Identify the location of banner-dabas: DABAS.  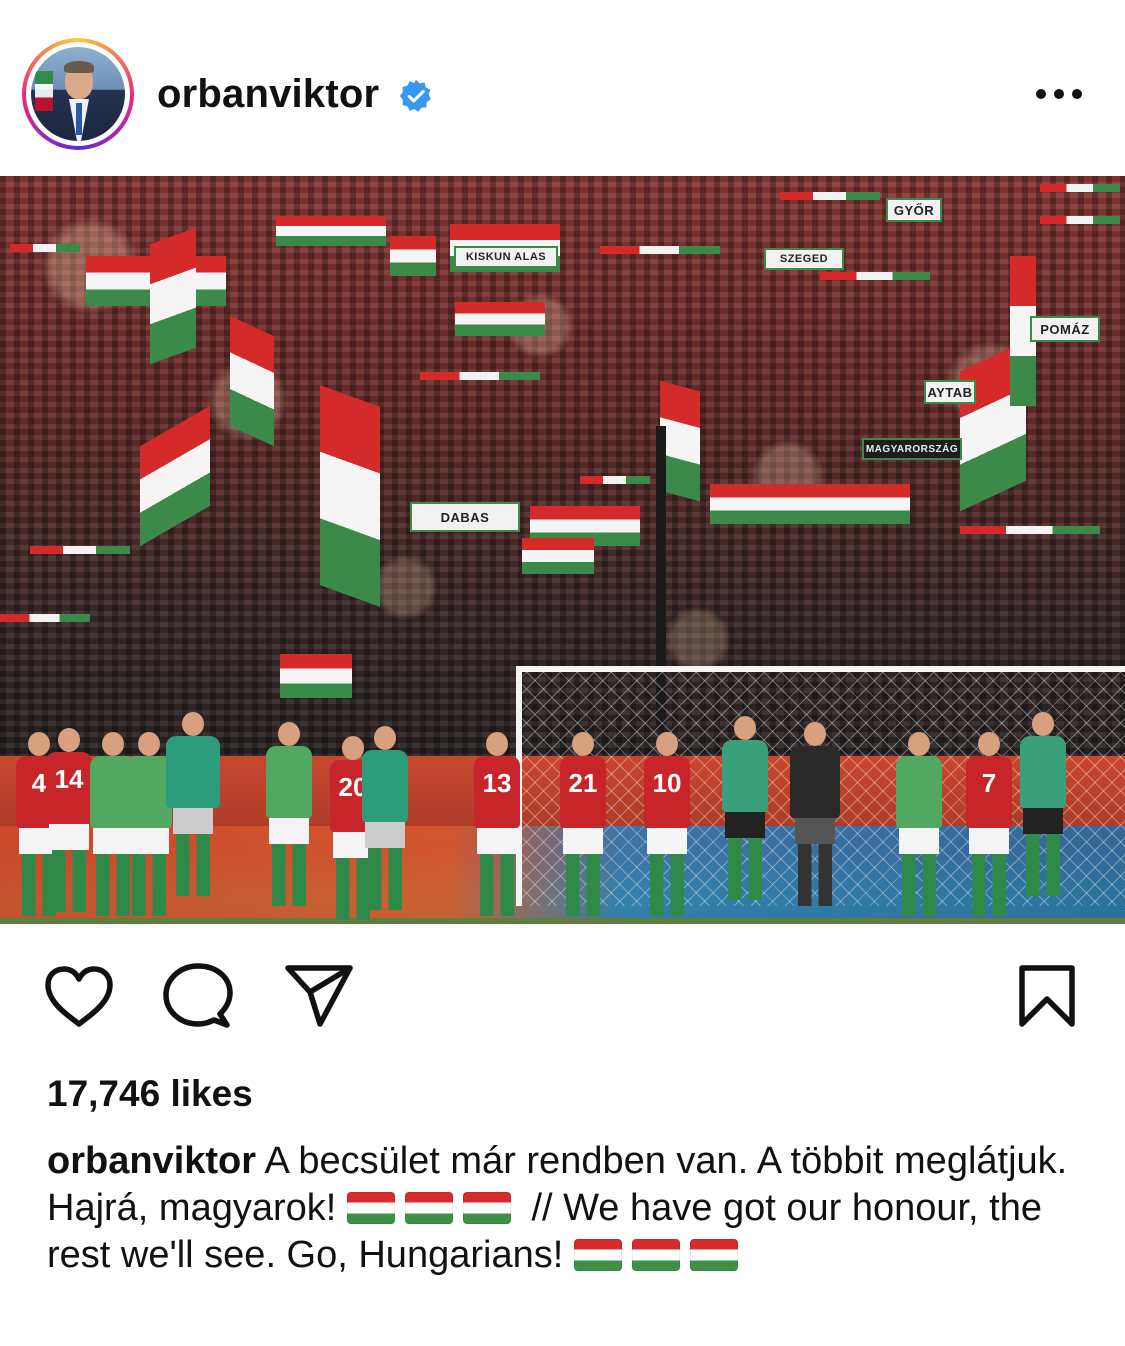
(465, 517).